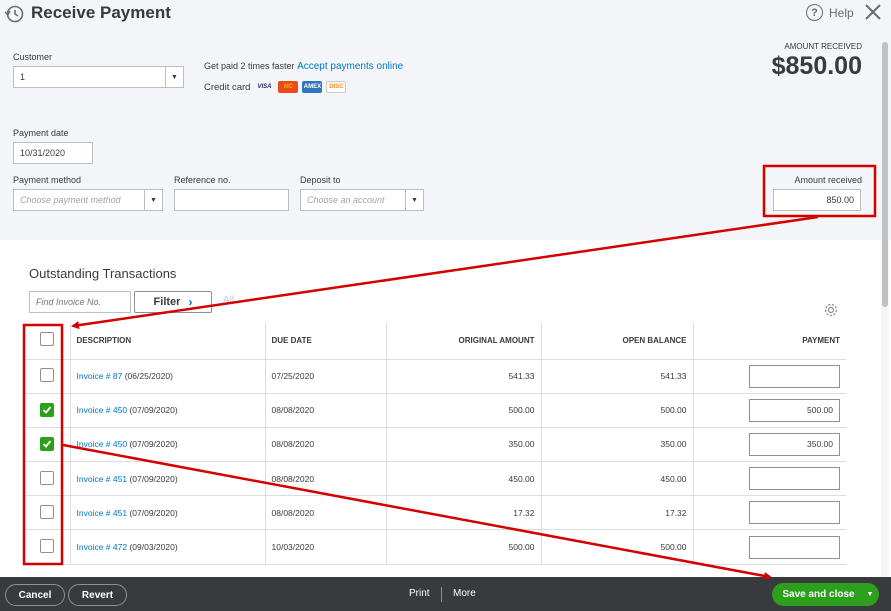  I want to click on deposit-to-select: Choose an account ▼, so click(362, 200).